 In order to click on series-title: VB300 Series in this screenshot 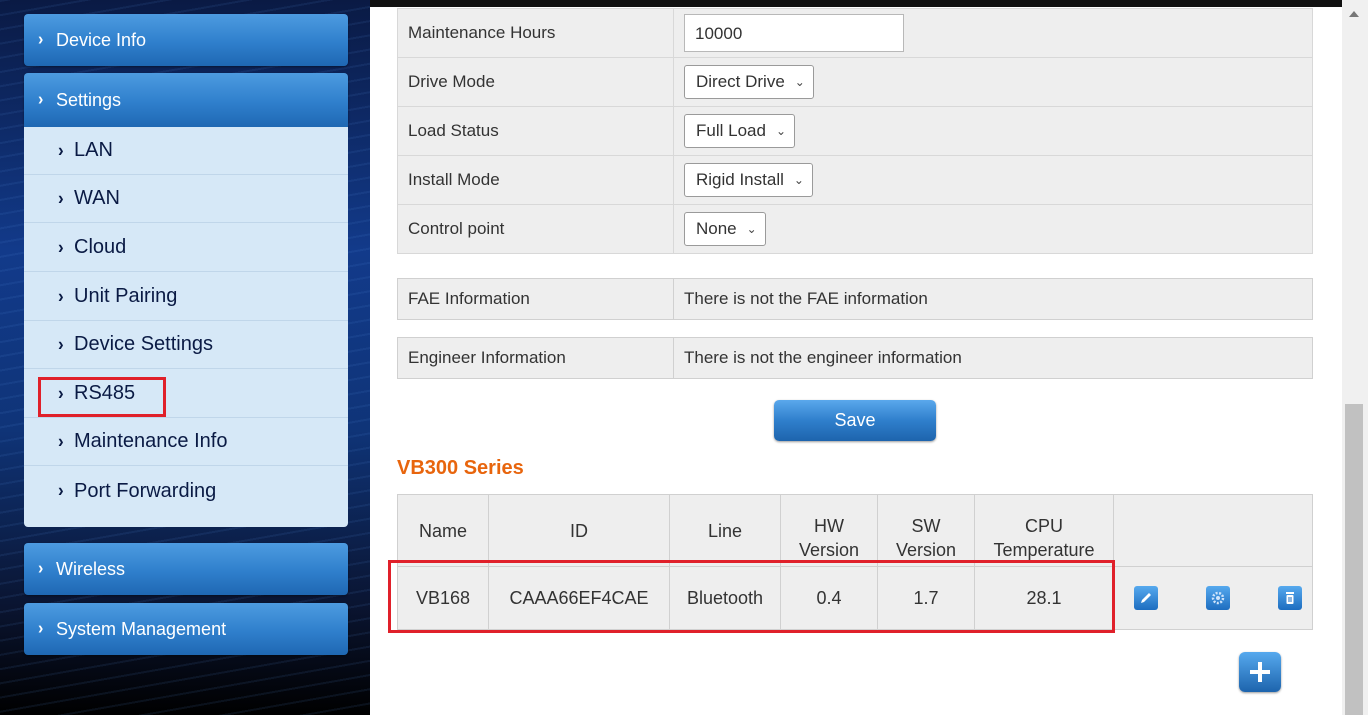, I will do `click(460, 468)`.